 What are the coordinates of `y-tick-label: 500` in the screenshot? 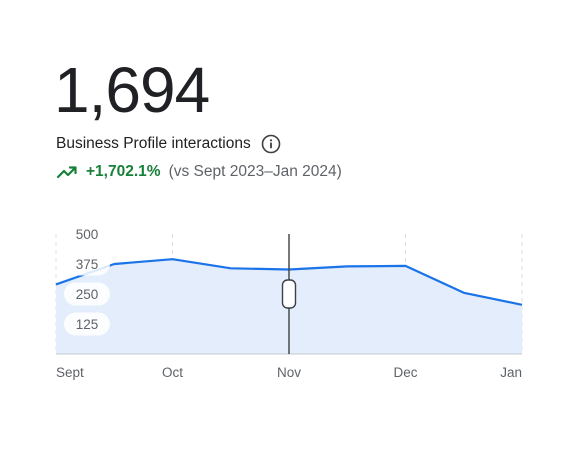 It's located at (87, 234).